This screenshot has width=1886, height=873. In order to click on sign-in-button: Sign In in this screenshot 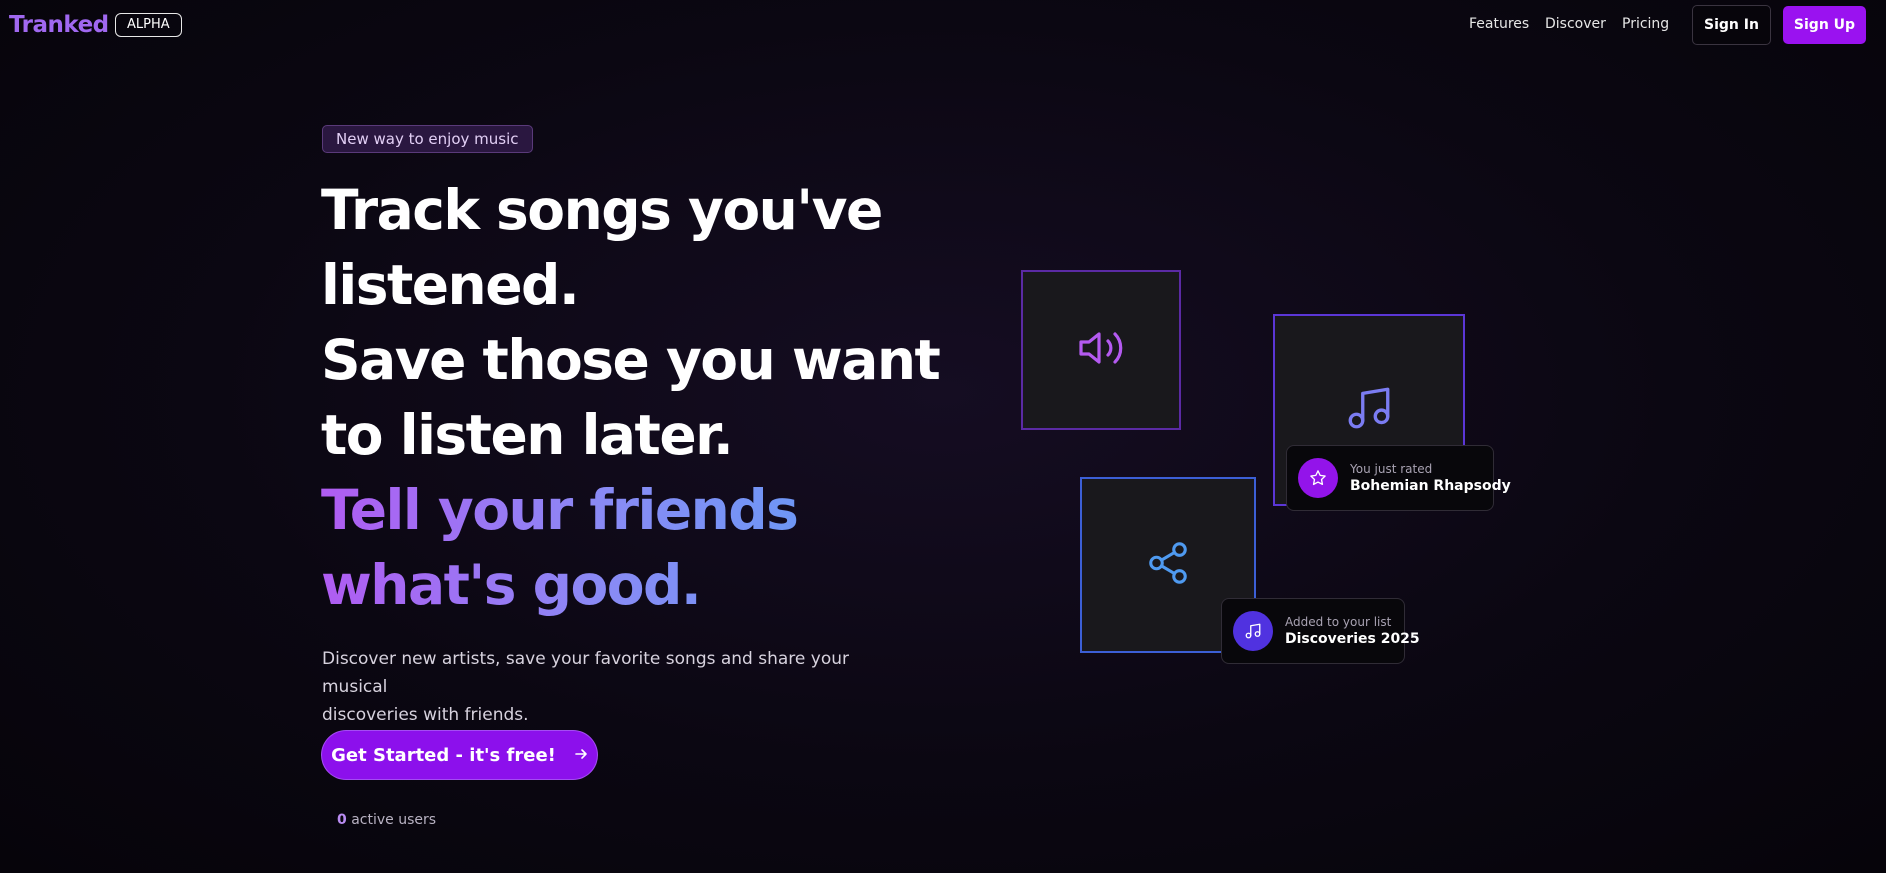, I will do `click(1731, 25)`.